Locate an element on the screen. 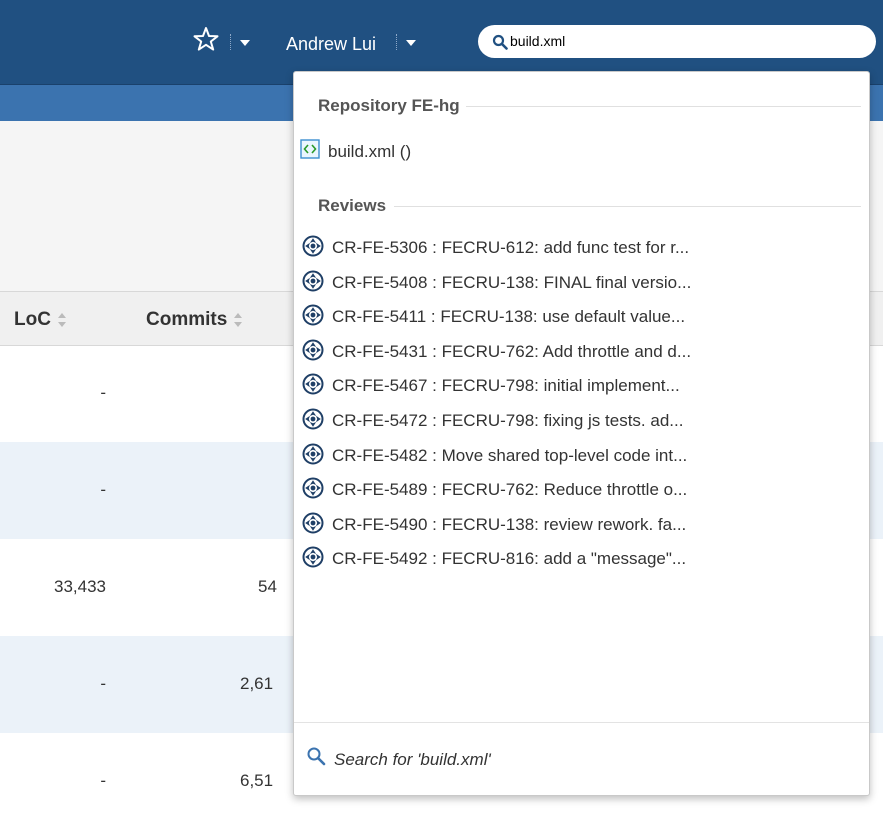  file-result-label: build.xml () is located at coordinates (370, 151).